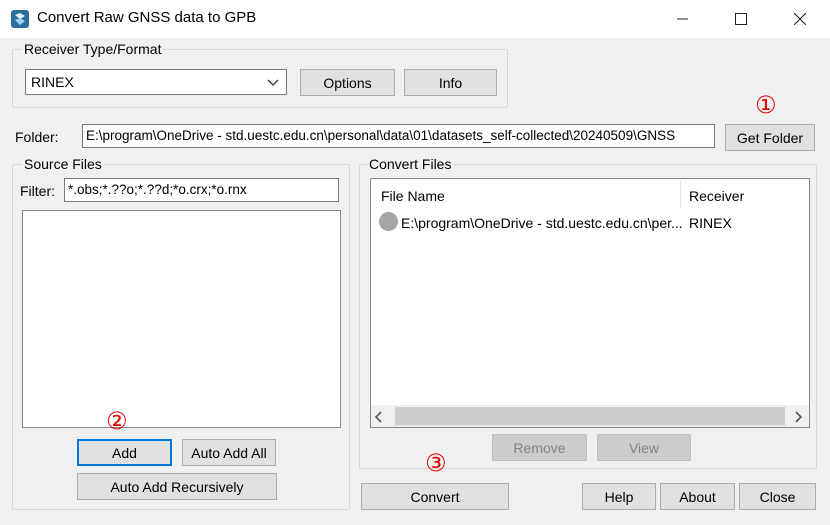  What do you see at coordinates (37, 137) in the screenshot?
I see `folder-label: Folder:` at bounding box center [37, 137].